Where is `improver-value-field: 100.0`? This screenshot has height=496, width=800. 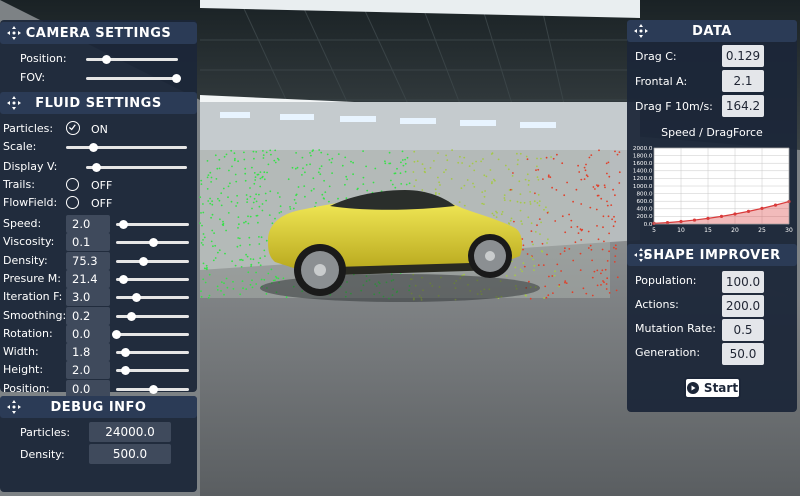 improver-value-field: 100.0 is located at coordinates (743, 282).